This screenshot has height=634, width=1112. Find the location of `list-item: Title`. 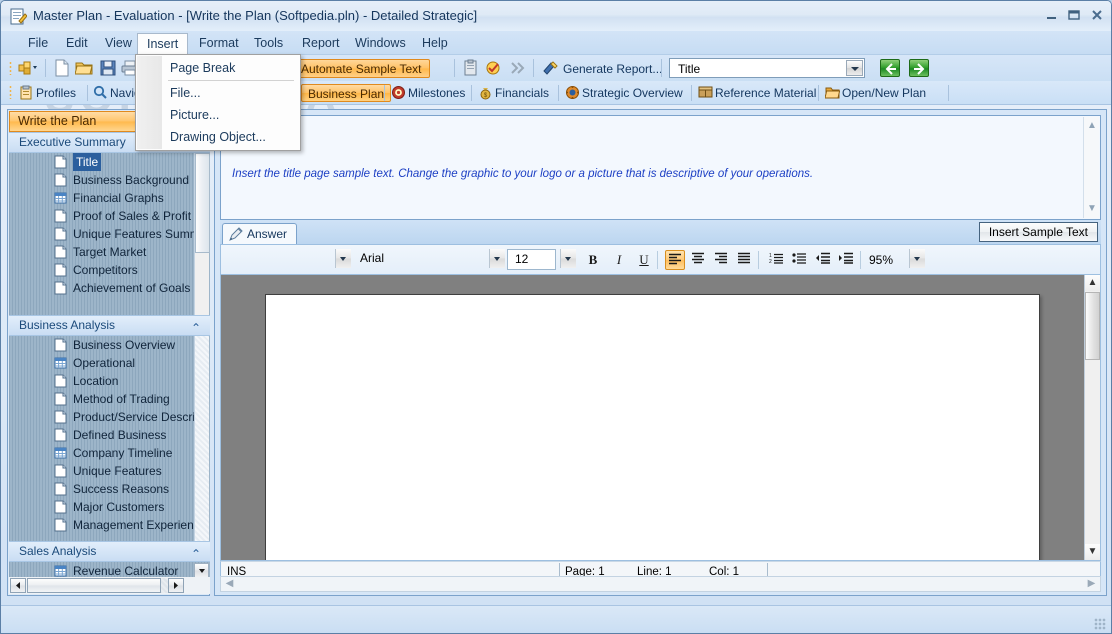

list-item: Title is located at coordinates (109, 162).